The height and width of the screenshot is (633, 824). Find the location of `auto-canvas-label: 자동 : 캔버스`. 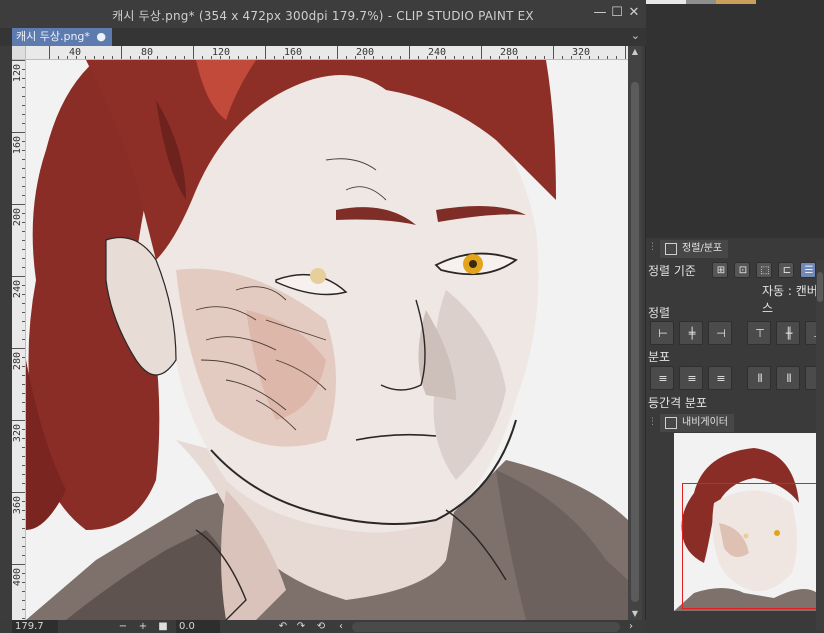

auto-canvas-label: 자동 : 캔버스 is located at coordinates (790, 299).